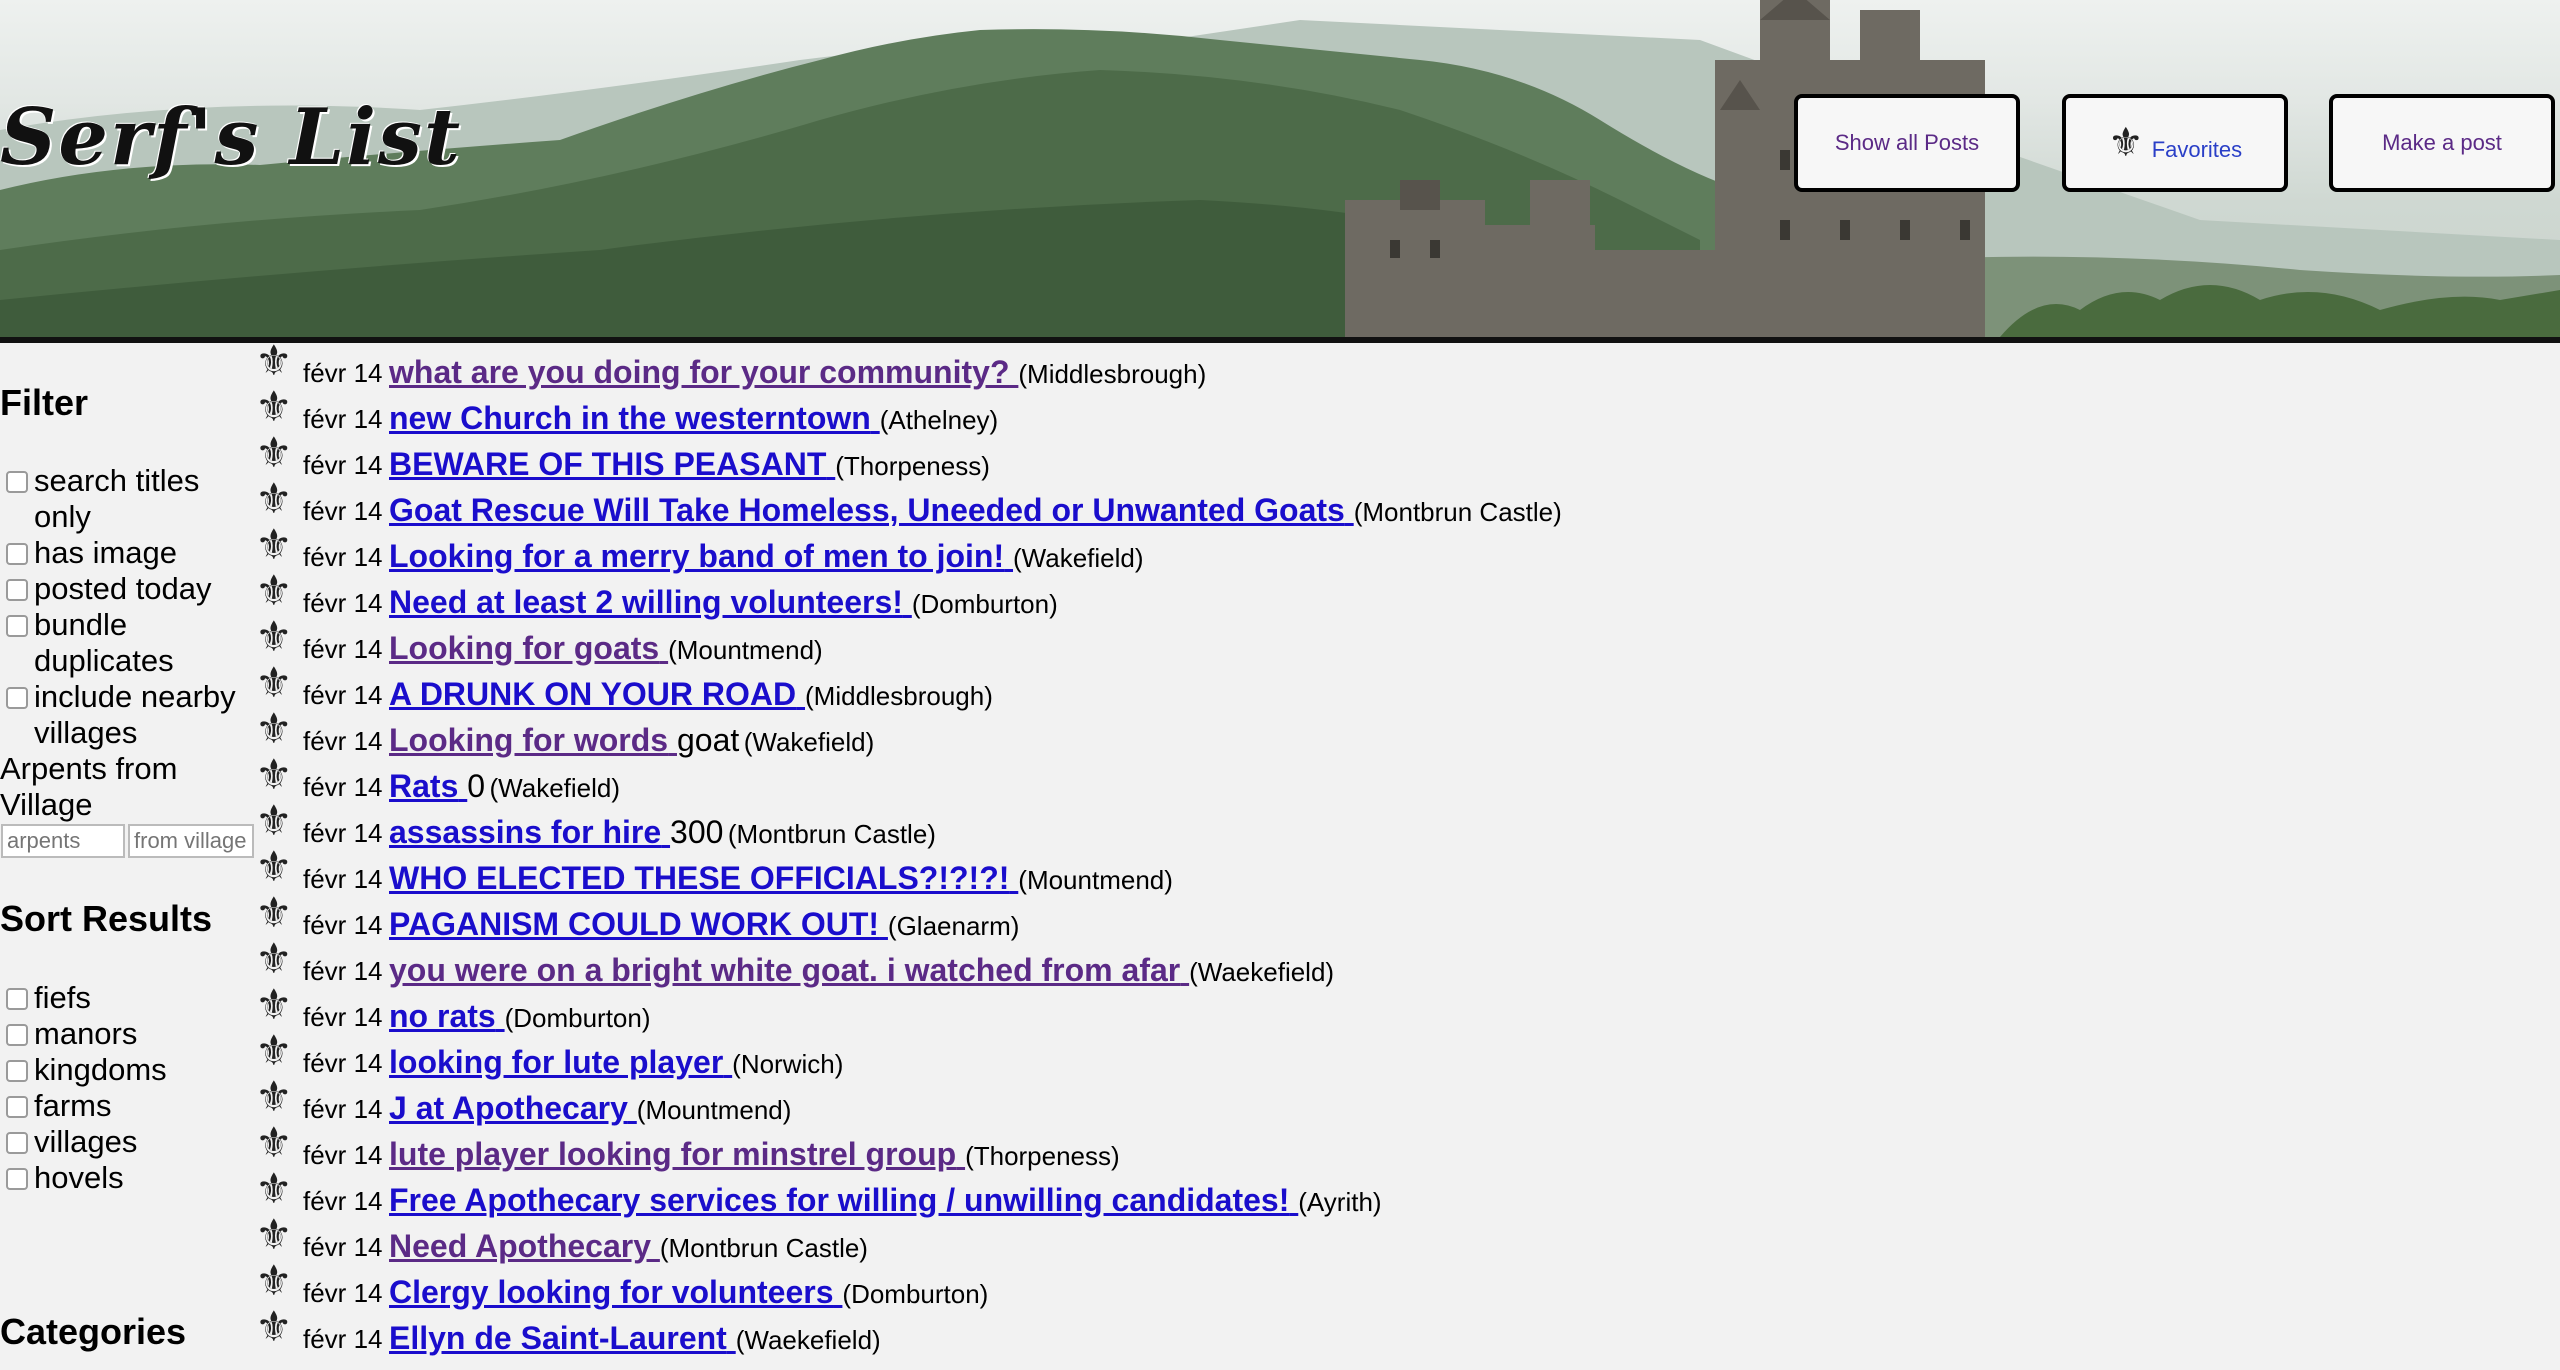 The width and height of the screenshot is (2560, 1370). I want to click on sort-farms: farms, so click(125, 1106).